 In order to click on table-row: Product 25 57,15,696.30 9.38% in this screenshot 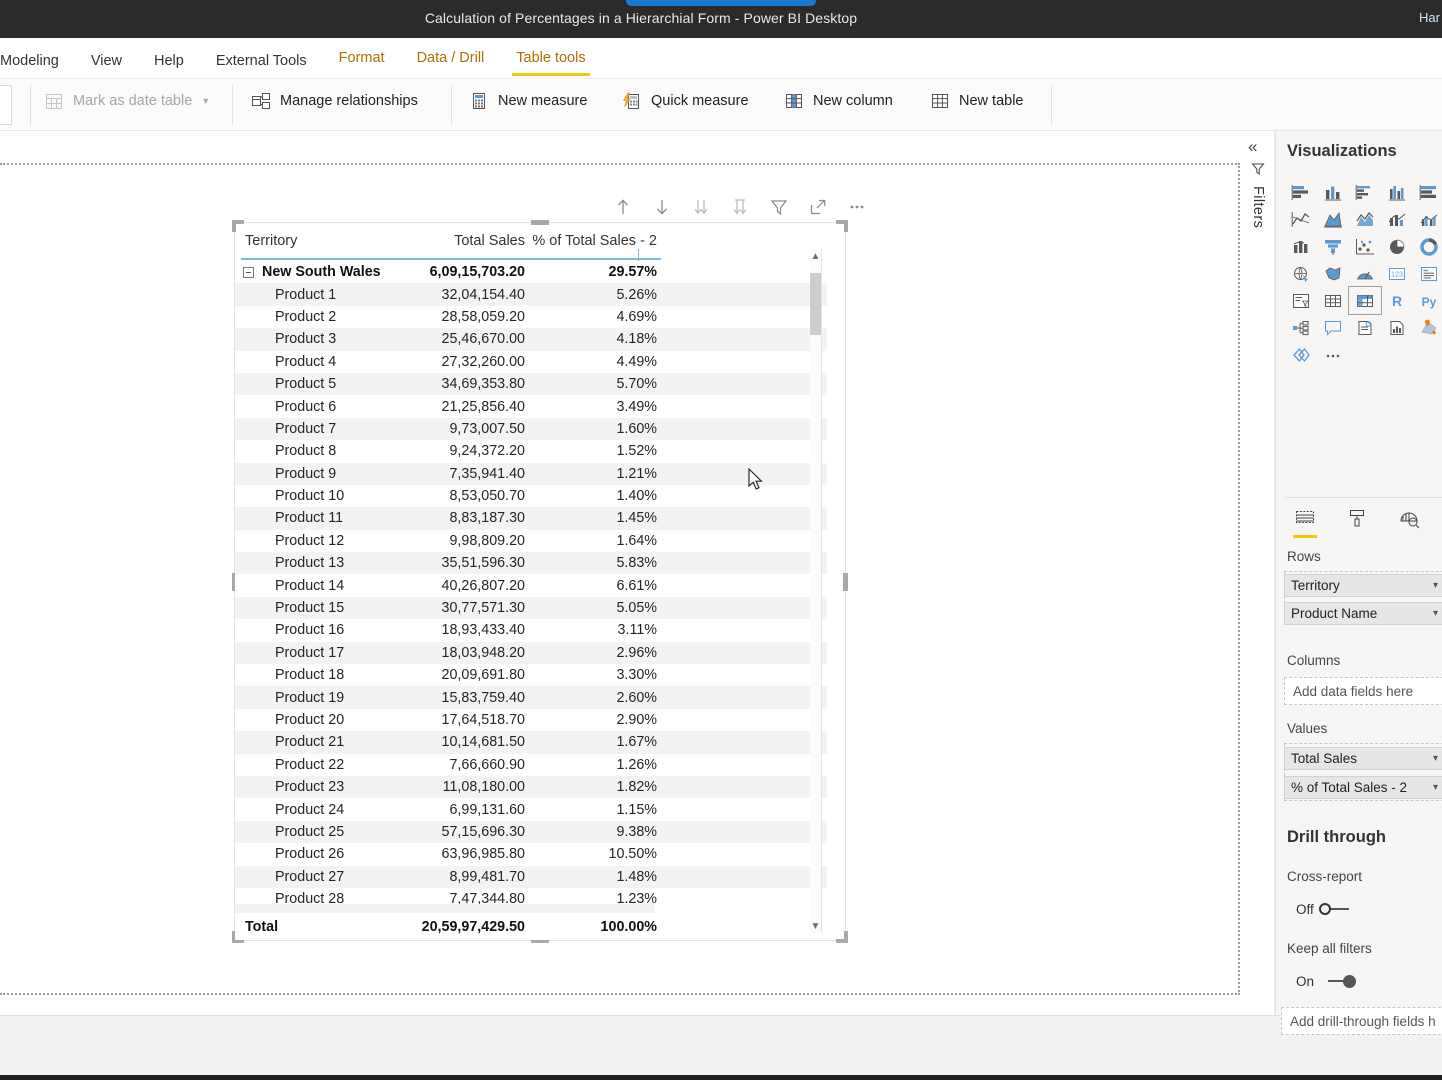, I will do `click(531, 832)`.